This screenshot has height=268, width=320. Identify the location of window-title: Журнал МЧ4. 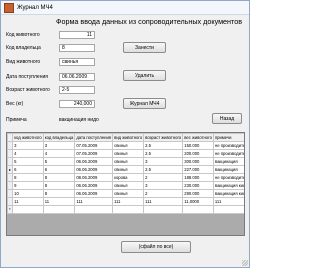
(35, 7).